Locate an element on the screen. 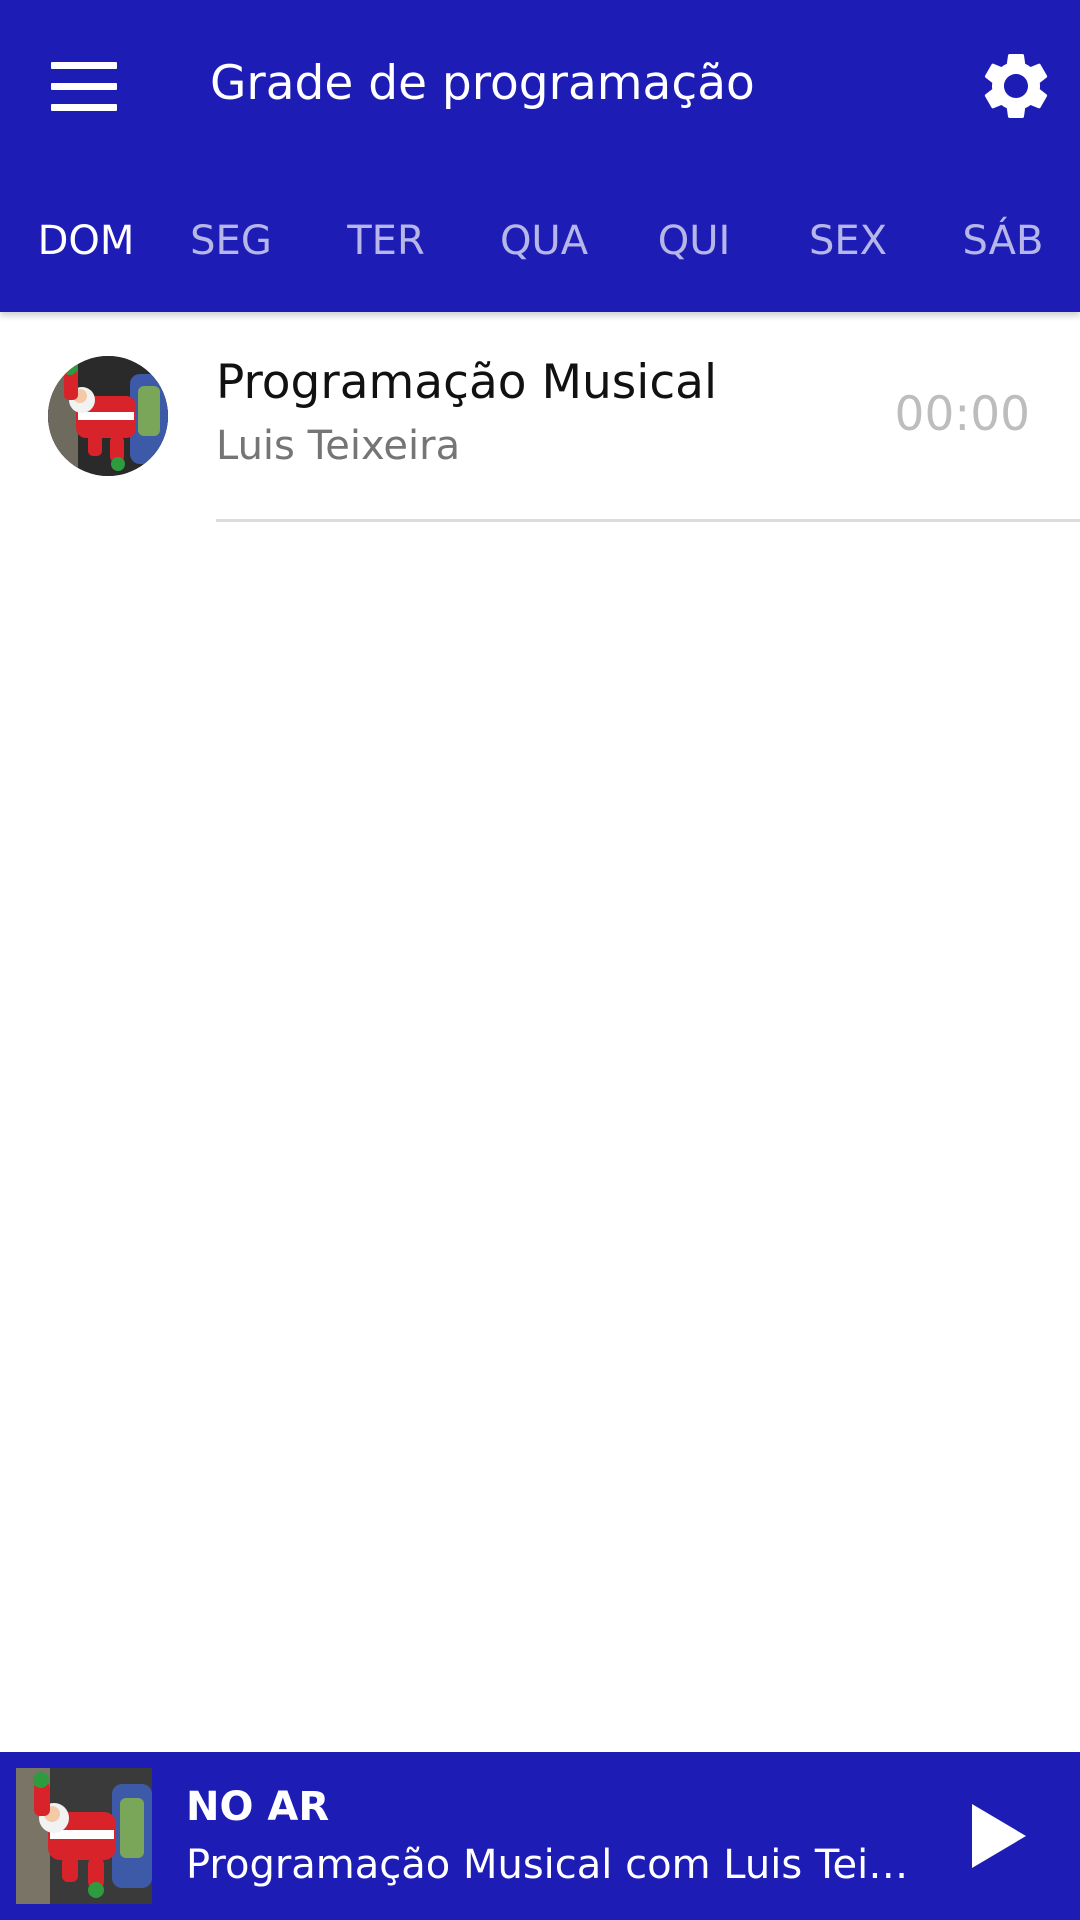 The image size is (1080, 1920). page-title: Grade de programação is located at coordinates (482, 83).